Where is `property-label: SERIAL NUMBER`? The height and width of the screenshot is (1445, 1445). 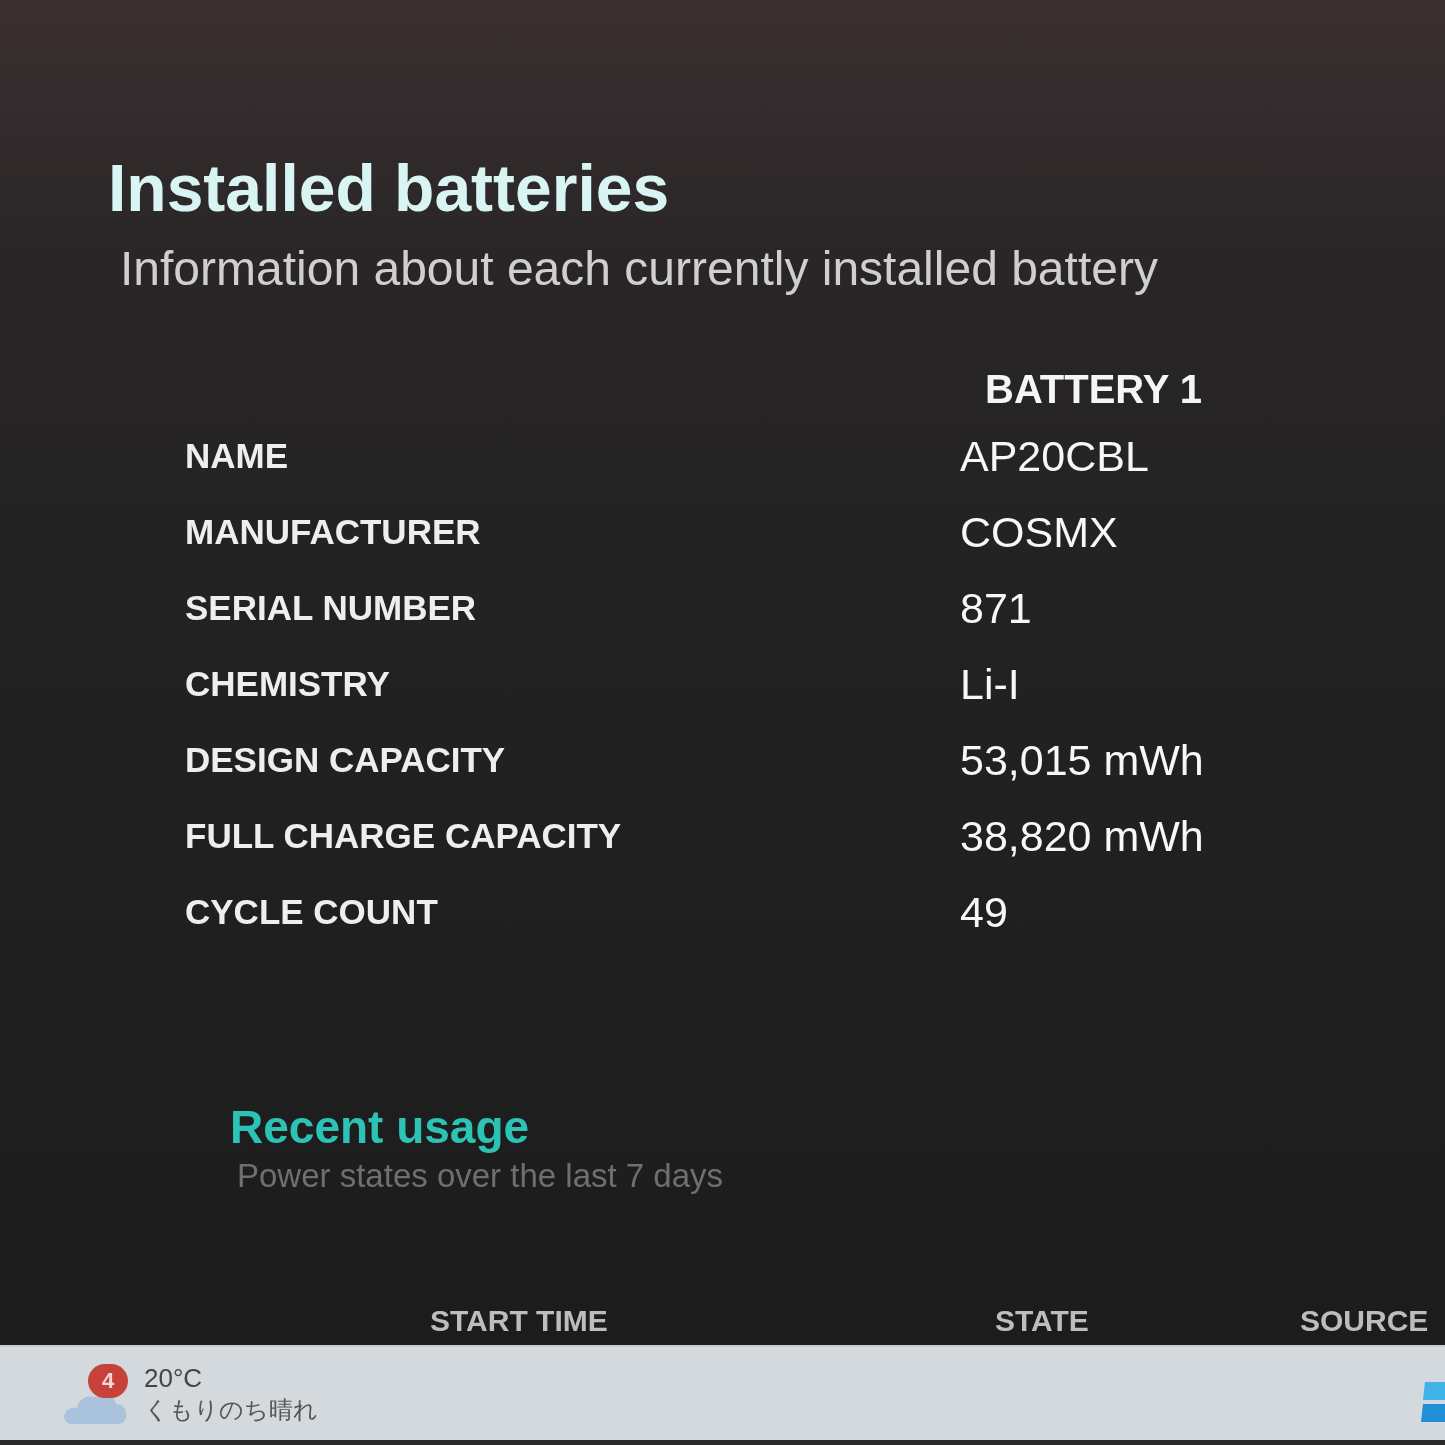
property-label: SERIAL NUMBER is located at coordinates (331, 607).